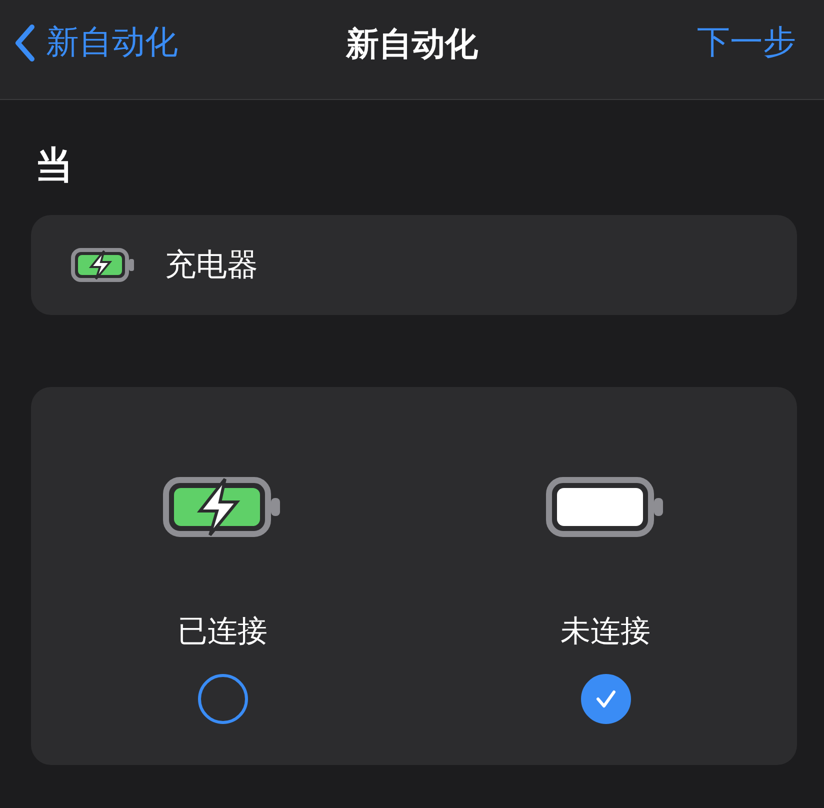  What do you see at coordinates (746, 42) in the screenshot?
I see `next-button: 下一步` at bounding box center [746, 42].